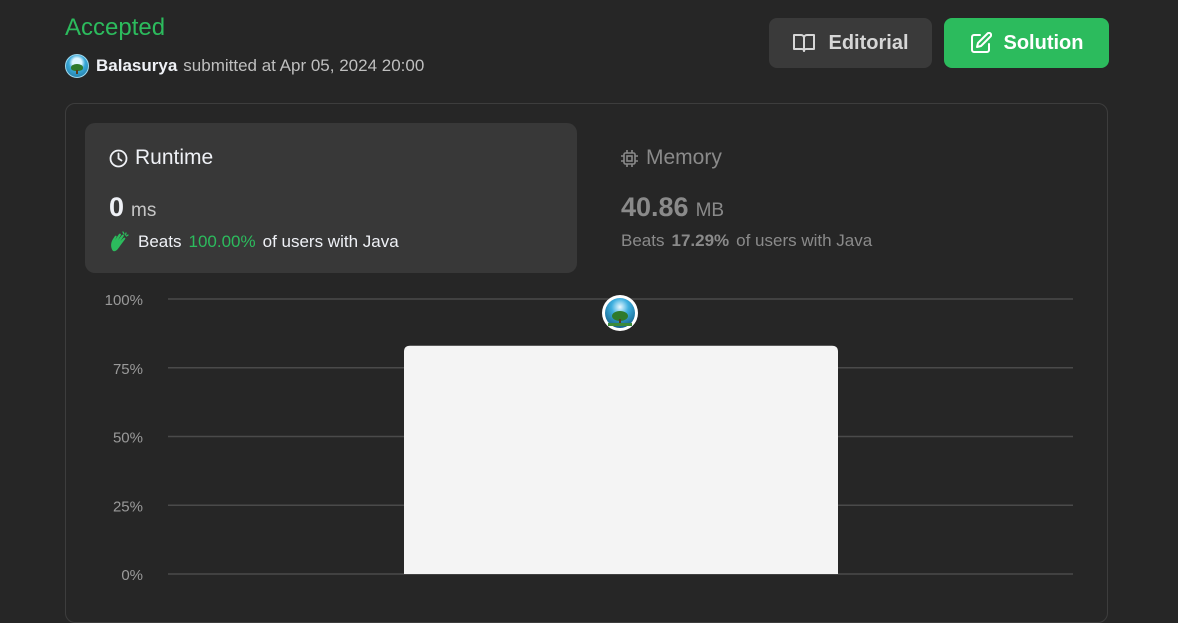  Describe the element at coordinates (620, 324) in the screenshot. I see `avatar-ground` at that location.